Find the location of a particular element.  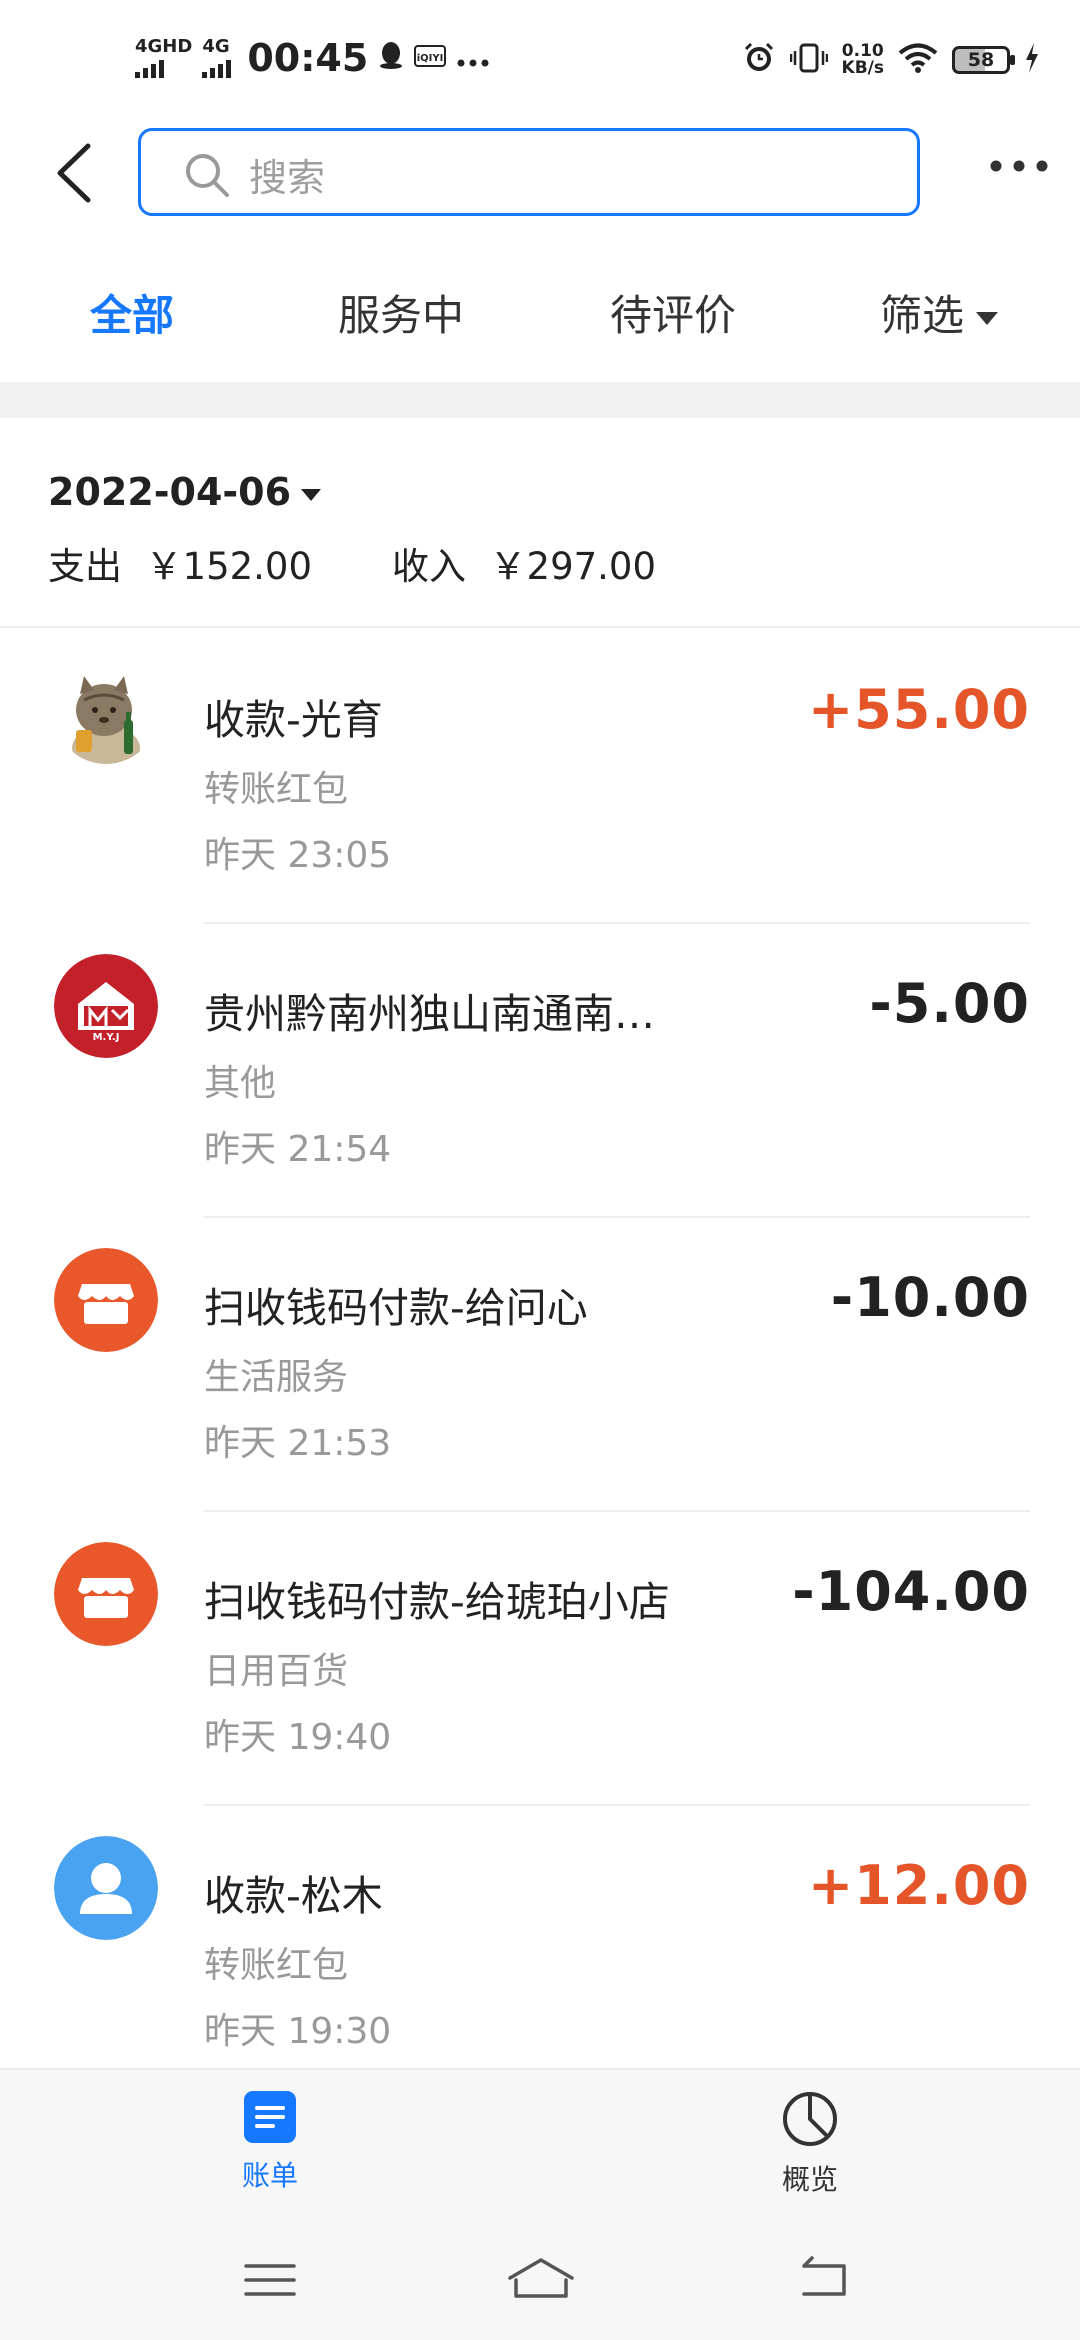

system-back-button is located at coordinates (822, 2280).